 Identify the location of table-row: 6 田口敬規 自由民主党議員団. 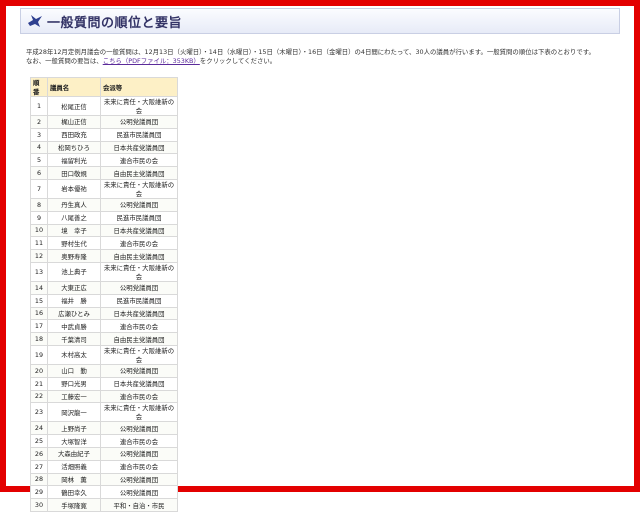
(104, 173).